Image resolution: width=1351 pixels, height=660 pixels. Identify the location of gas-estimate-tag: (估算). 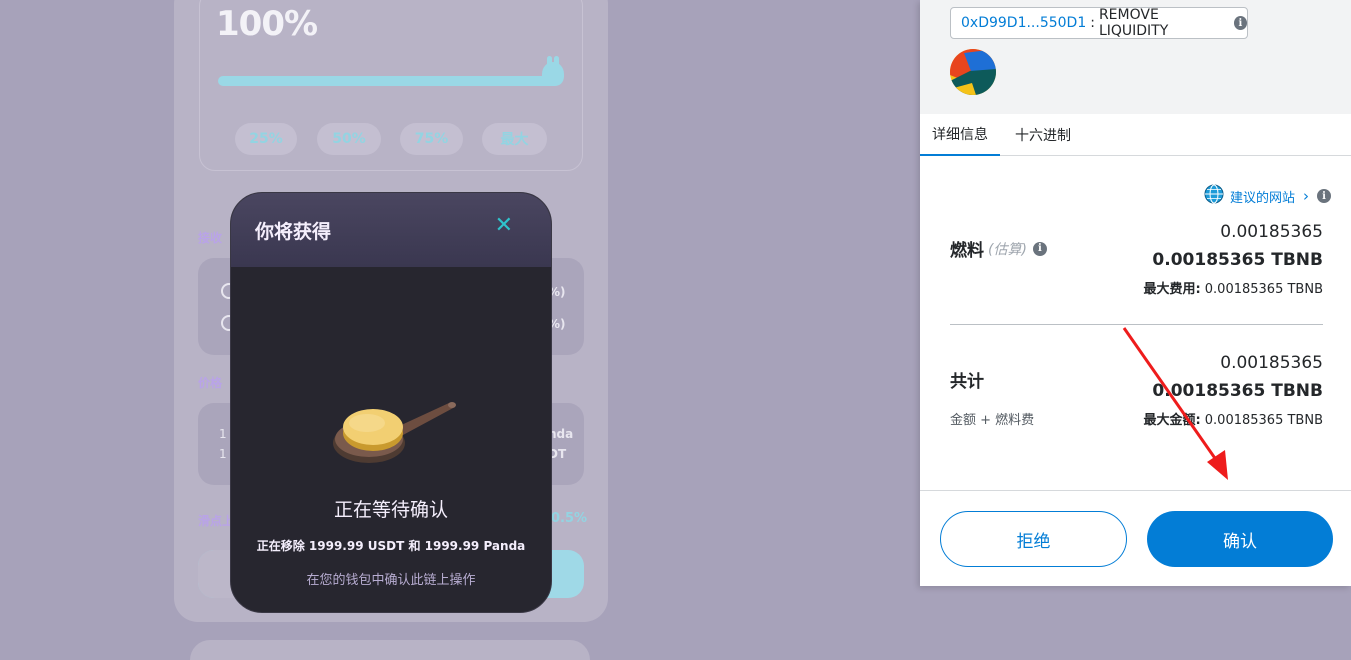
(1007, 249).